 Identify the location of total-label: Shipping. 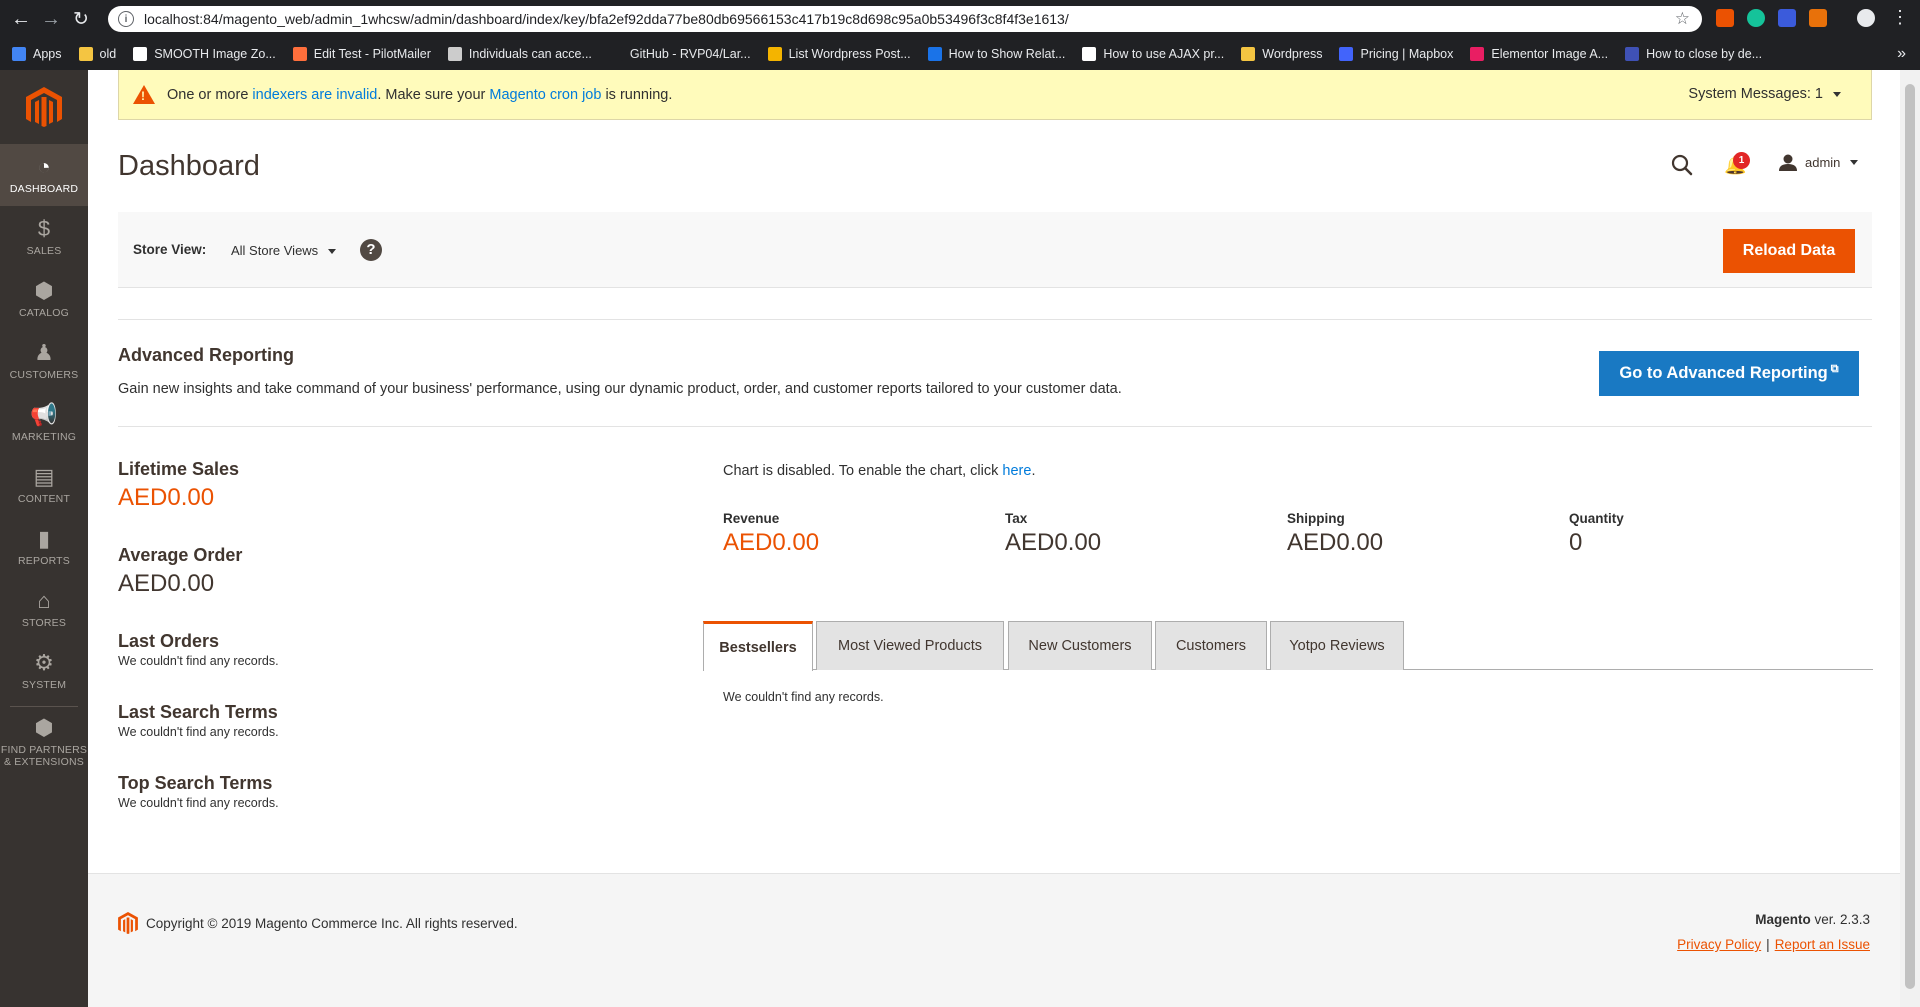
(1316, 518).